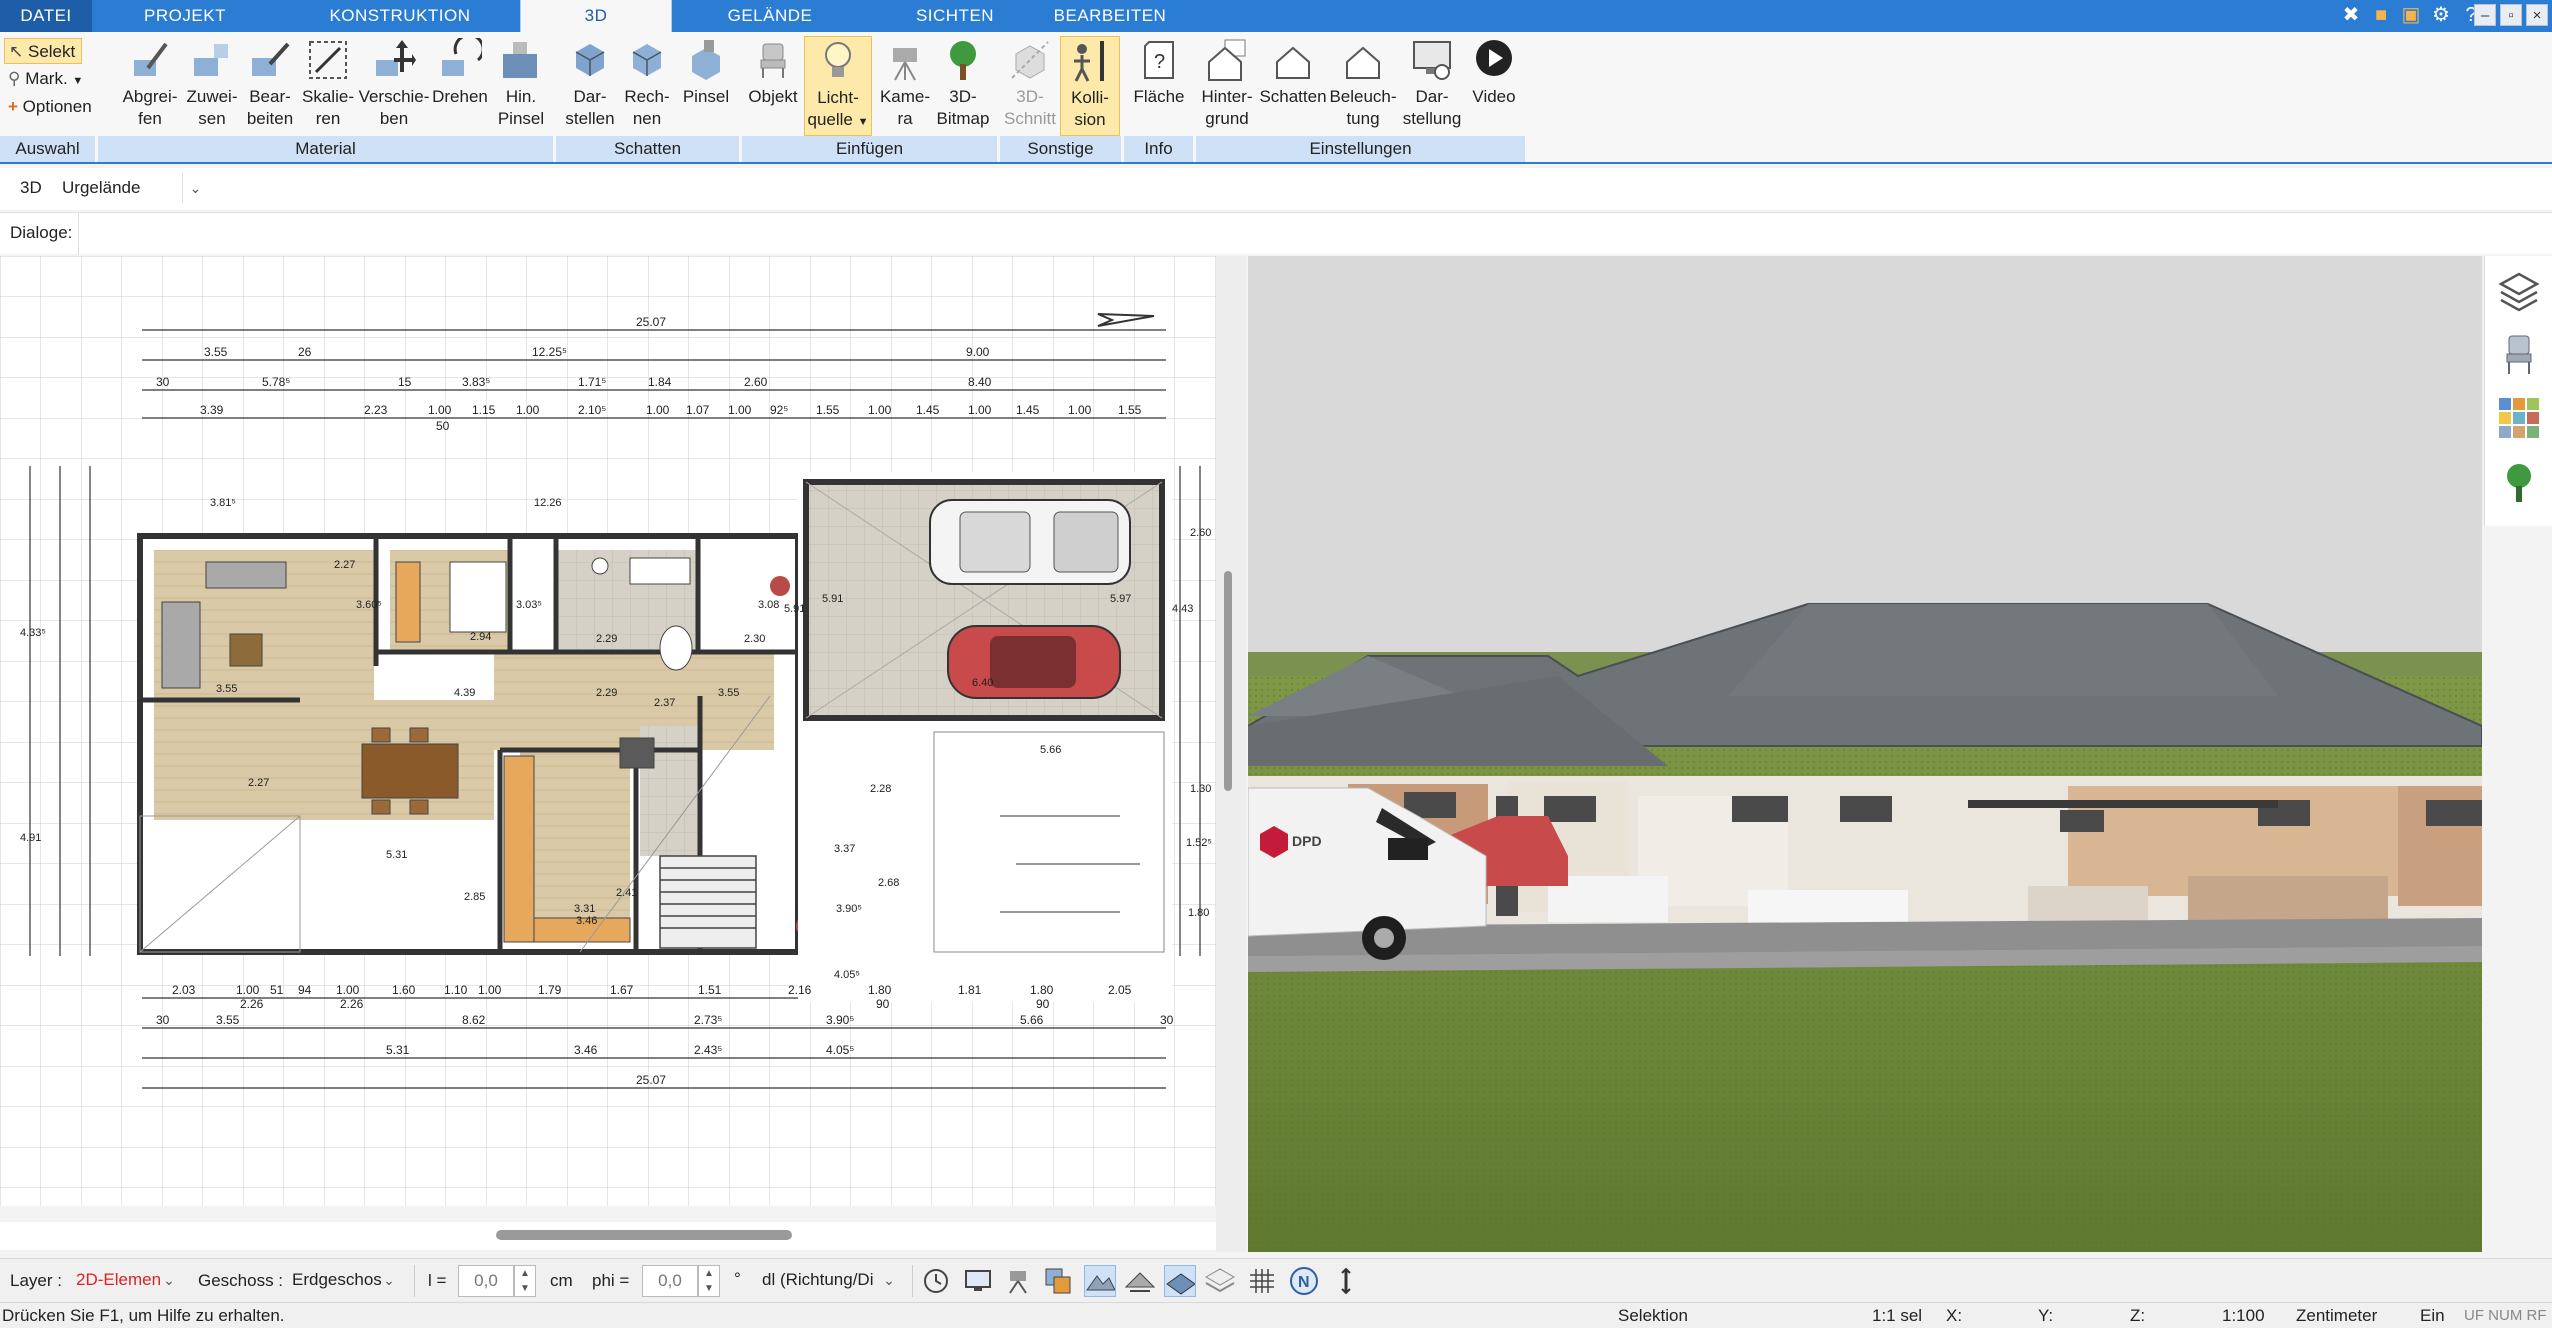 The image size is (2552, 1328). I want to click on svg-text: 90, so click(883, 1004).